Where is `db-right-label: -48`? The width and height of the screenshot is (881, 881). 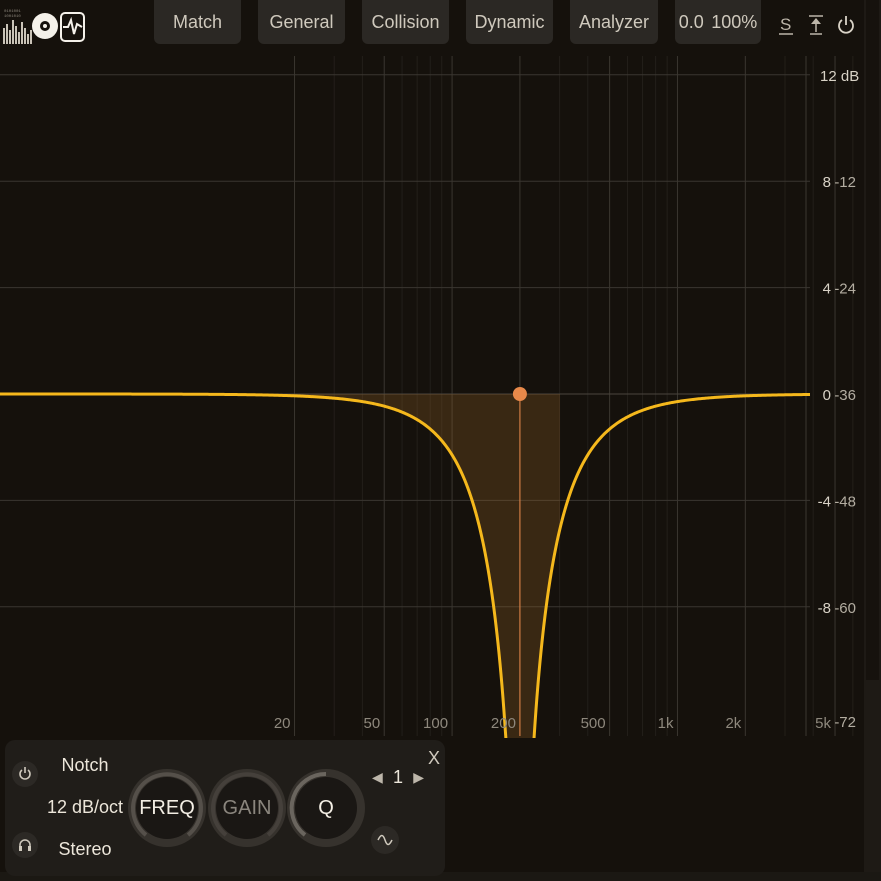
db-right-label: -48 is located at coordinates (845, 501).